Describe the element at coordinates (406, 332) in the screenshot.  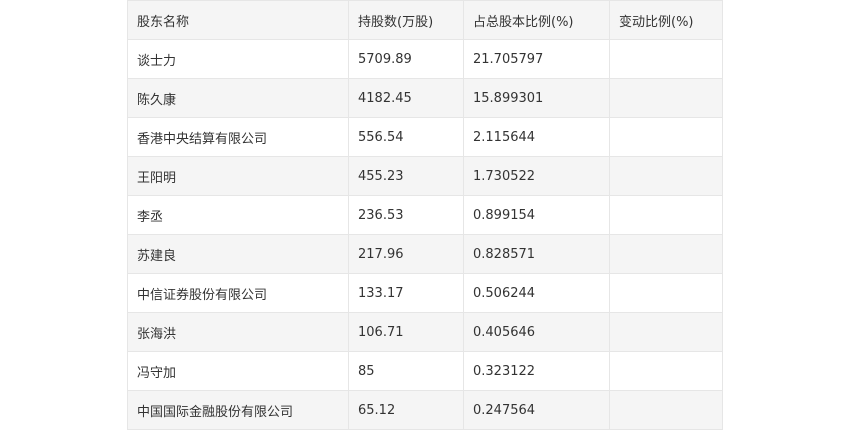
I see `cell-shares-held: 106.71` at that location.